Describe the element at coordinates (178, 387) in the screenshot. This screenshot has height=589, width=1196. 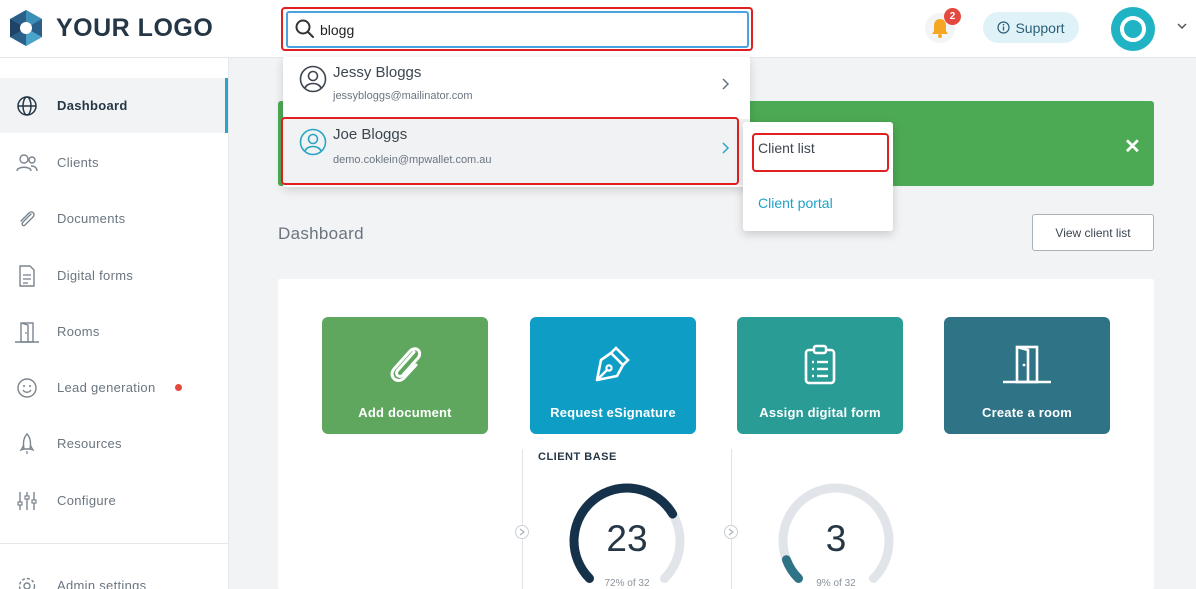
I see `new-indicator-dot` at that location.